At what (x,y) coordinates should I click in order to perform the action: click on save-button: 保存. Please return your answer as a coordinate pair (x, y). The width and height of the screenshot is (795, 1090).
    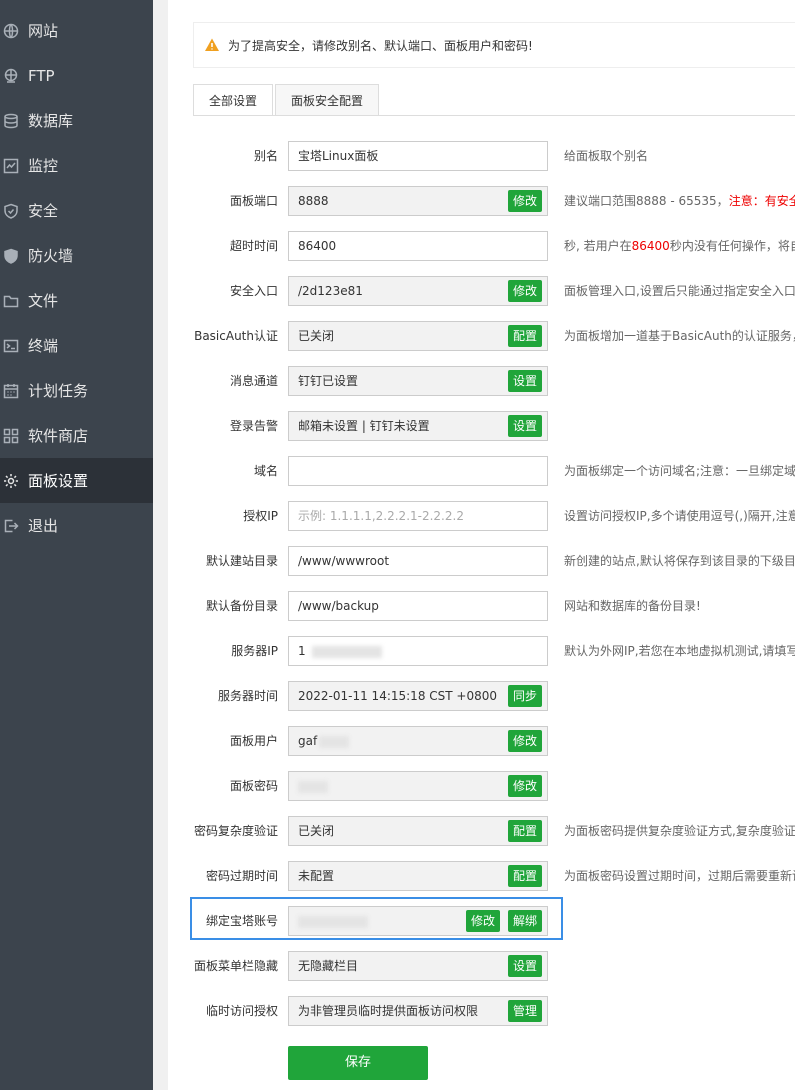
    Looking at the image, I should click on (358, 1063).